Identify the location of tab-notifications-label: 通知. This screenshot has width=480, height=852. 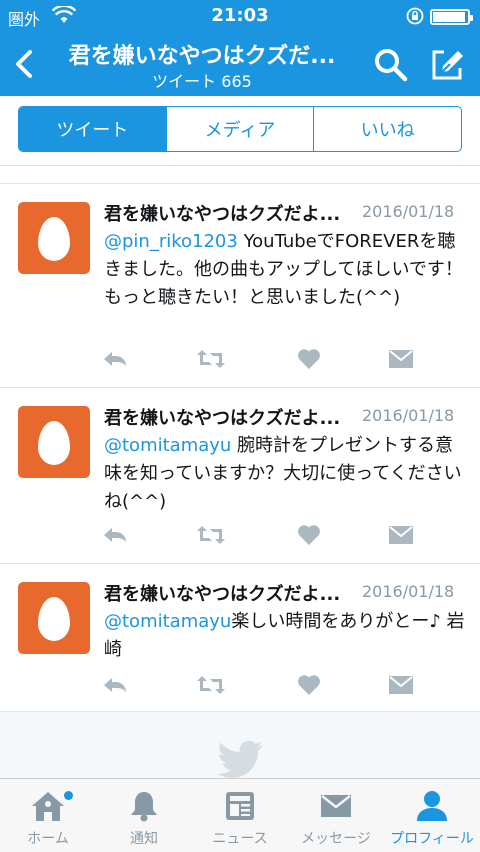
(144, 839).